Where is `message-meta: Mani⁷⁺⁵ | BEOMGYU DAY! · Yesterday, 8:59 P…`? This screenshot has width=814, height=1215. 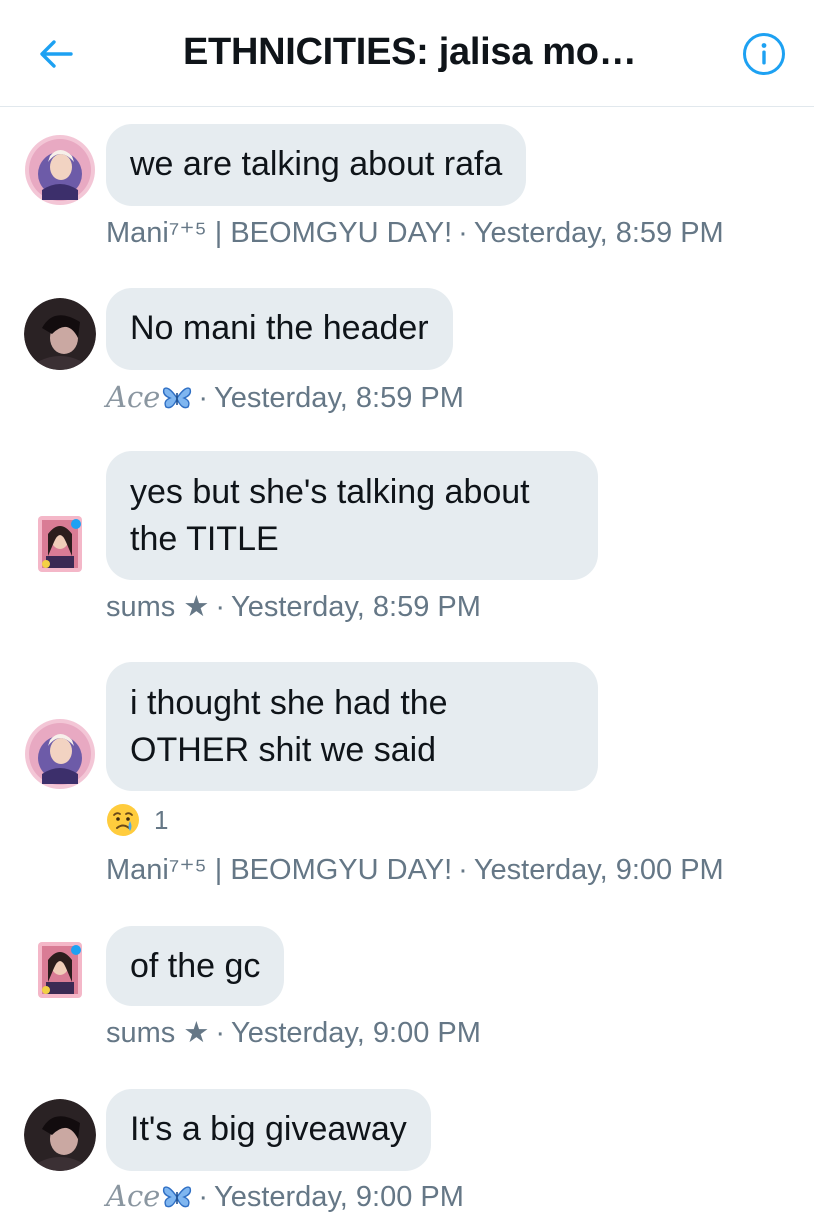
message-meta: Mani⁷⁺⁵ | BEOMGYU DAY! · Yesterday, 8:59 P… is located at coordinates (415, 233).